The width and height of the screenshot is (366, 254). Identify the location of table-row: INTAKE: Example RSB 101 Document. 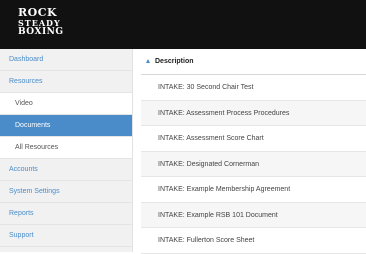
(253, 215).